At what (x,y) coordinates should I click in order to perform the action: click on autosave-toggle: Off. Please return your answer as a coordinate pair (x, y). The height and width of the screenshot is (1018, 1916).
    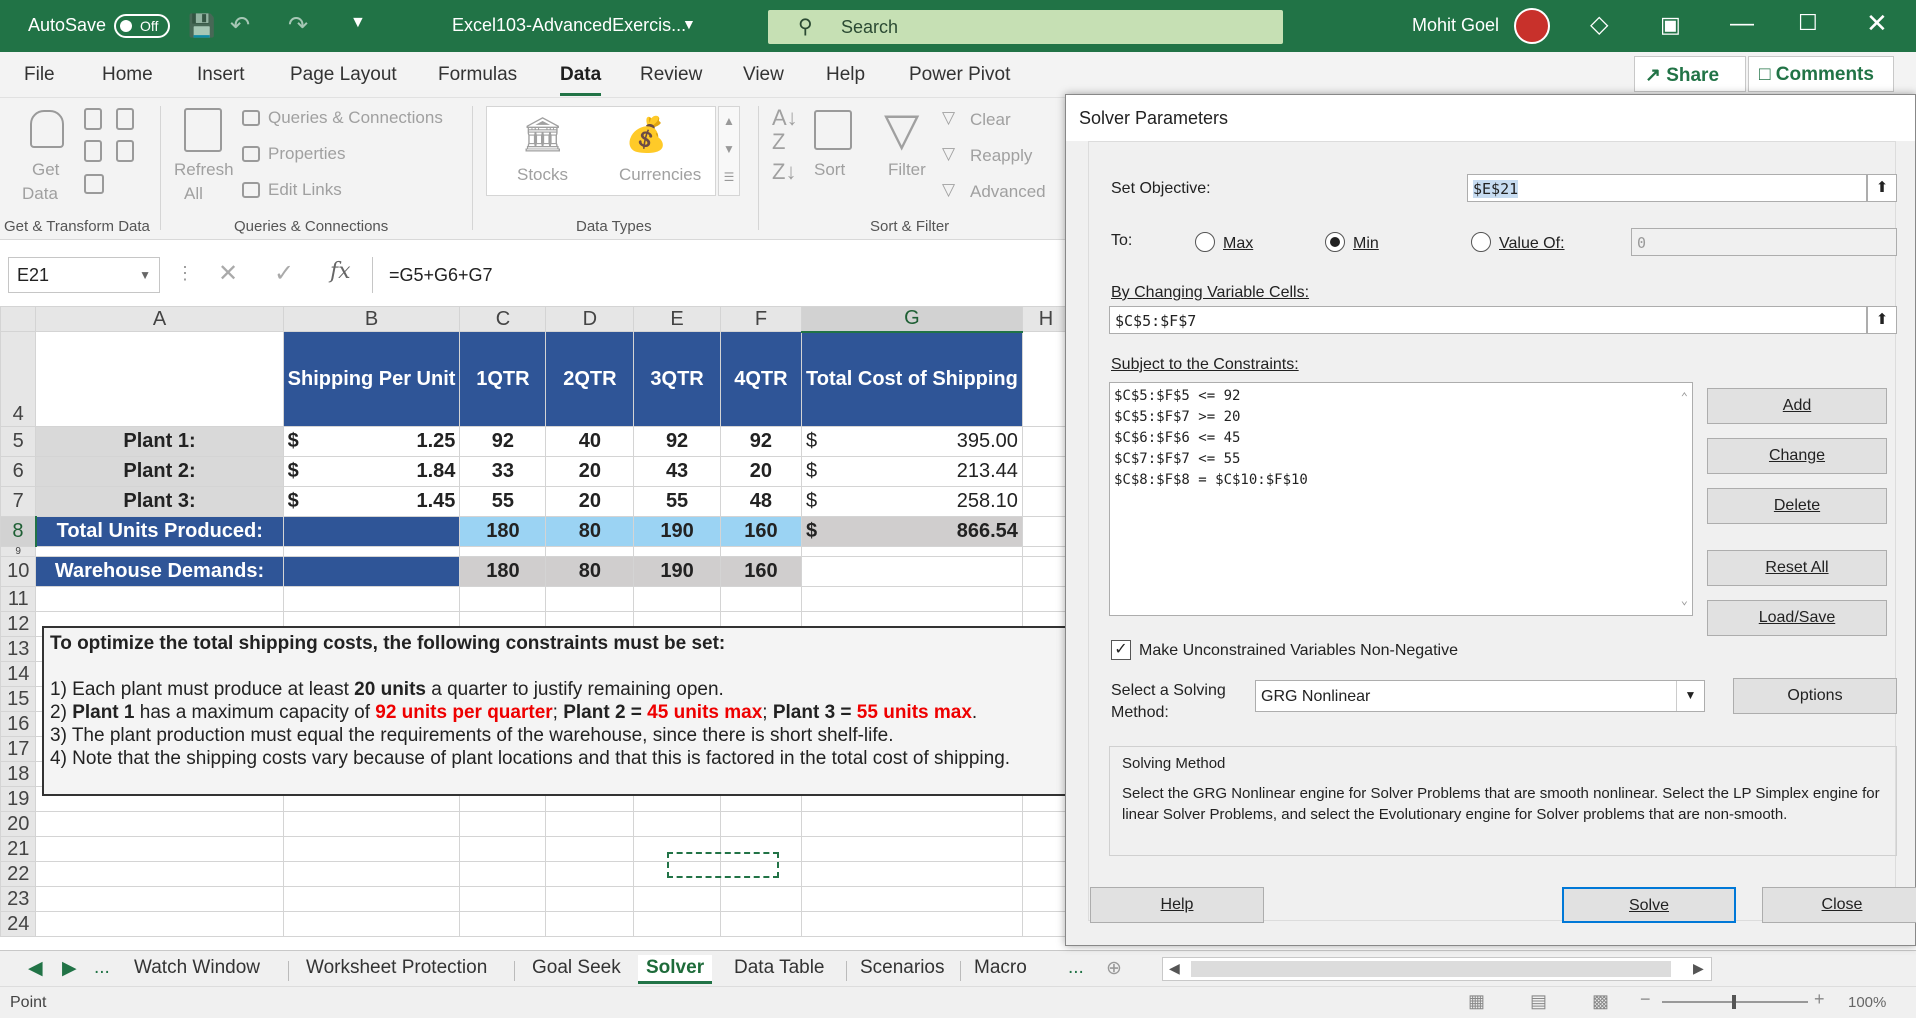
    Looking at the image, I should click on (142, 26).